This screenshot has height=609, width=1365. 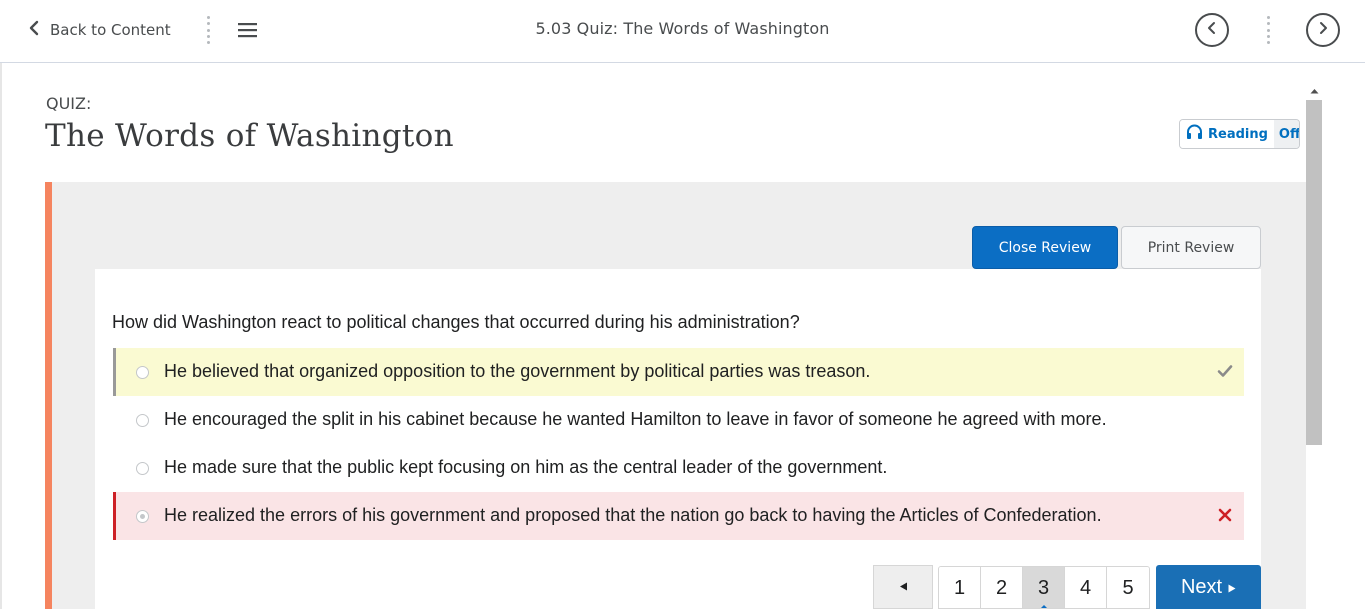 I want to click on reading-label-group: Reading, so click(x=1227, y=134).